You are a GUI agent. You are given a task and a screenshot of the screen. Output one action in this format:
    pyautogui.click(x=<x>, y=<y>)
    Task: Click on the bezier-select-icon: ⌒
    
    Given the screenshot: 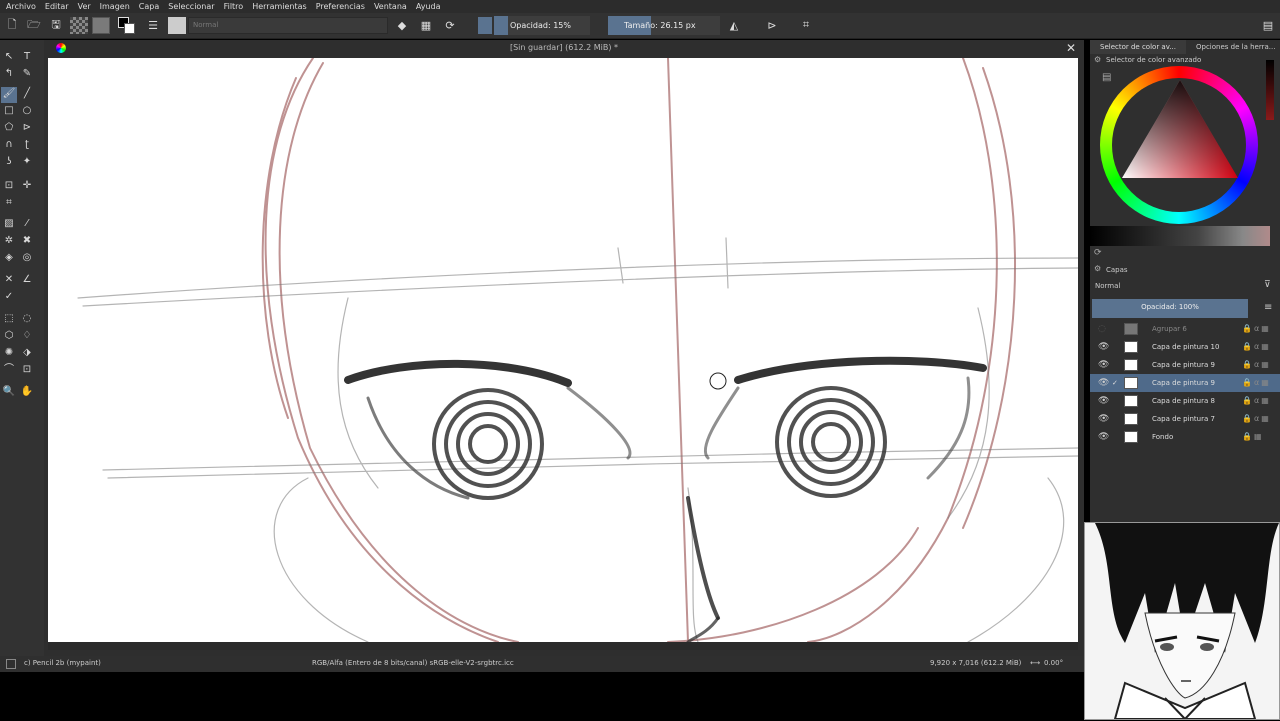 What is the action you would take?
    pyautogui.click(x=9, y=370)
    